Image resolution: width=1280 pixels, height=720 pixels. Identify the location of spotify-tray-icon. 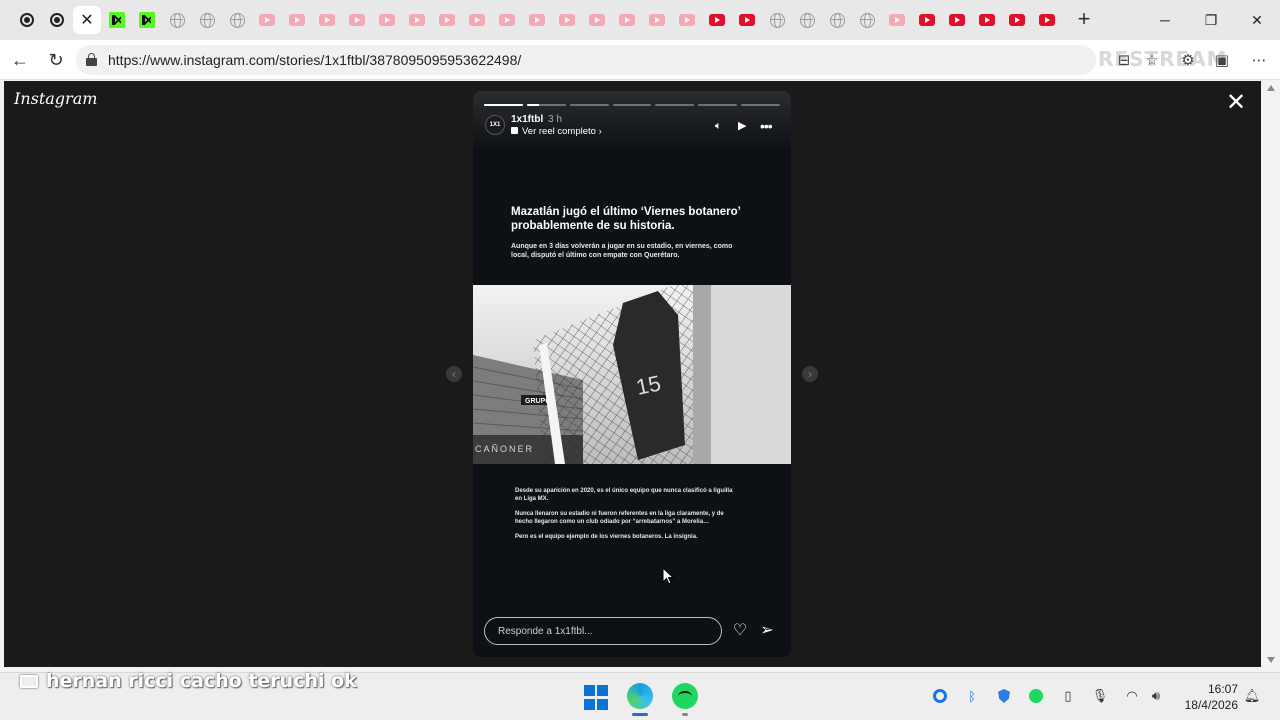
(1036, 696).